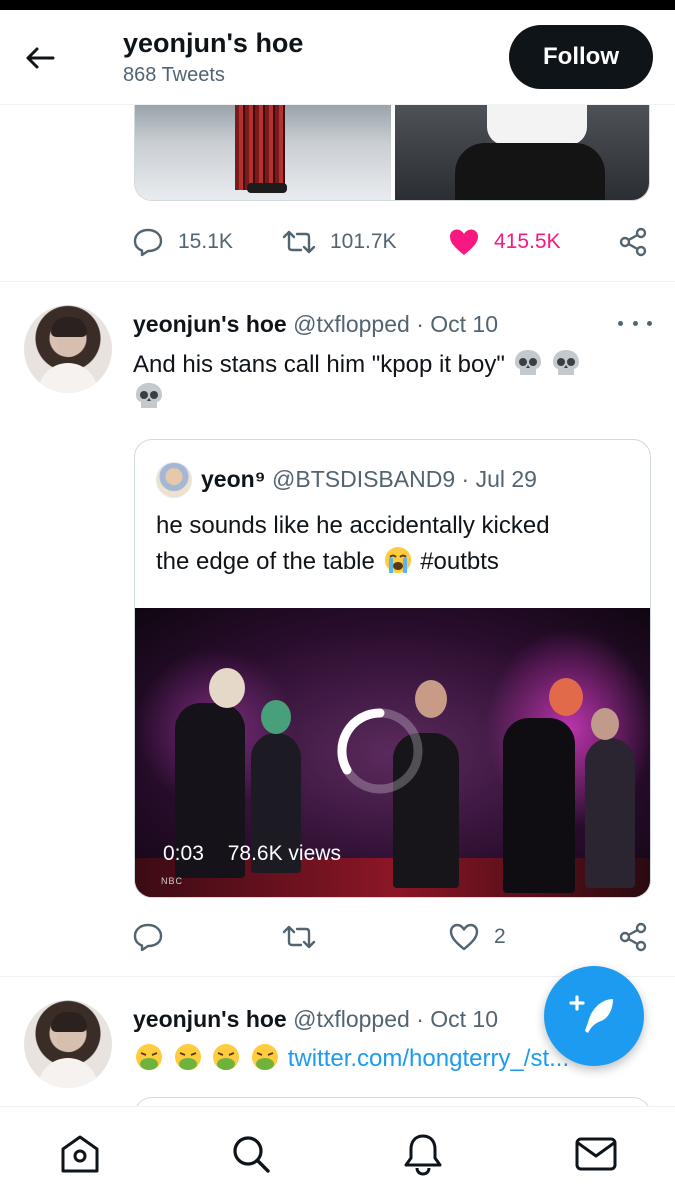 The width and height of the screenshot is (675, 1200). Describe the element at coordinates (353, 525) in the screenshot. I see `quoted-text-line: he sounds like he accidentally kicked` at that location.